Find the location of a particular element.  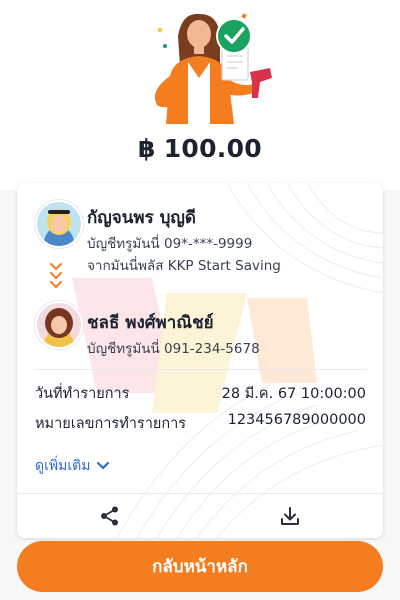

reference-value: 123456789000000 is located at coordinates (296, 420).